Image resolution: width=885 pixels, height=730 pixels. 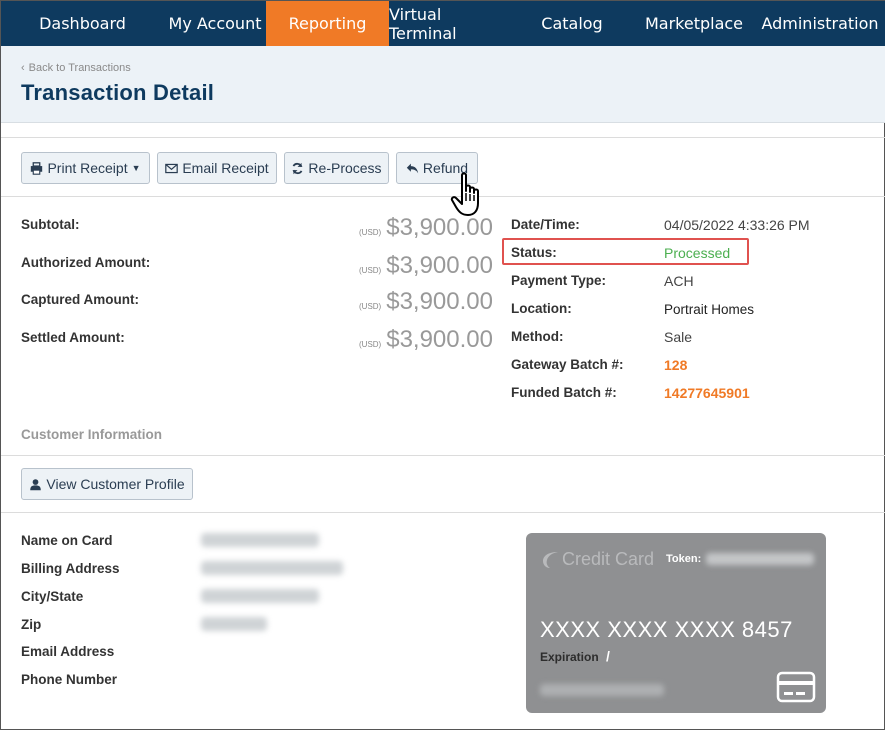 What do you see at coordinates (215, 23) in the screenshot?
I see `nav-my-account: My Account` at bounding box center [215, 23].